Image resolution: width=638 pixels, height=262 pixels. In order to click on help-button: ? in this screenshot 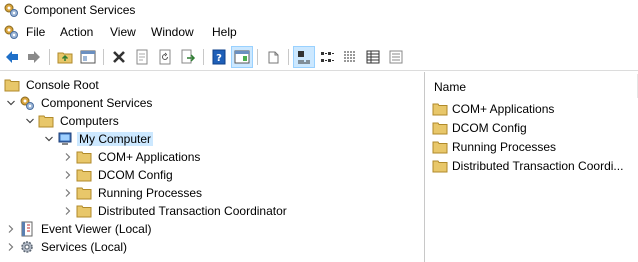, I will do `click(219, 57)`.